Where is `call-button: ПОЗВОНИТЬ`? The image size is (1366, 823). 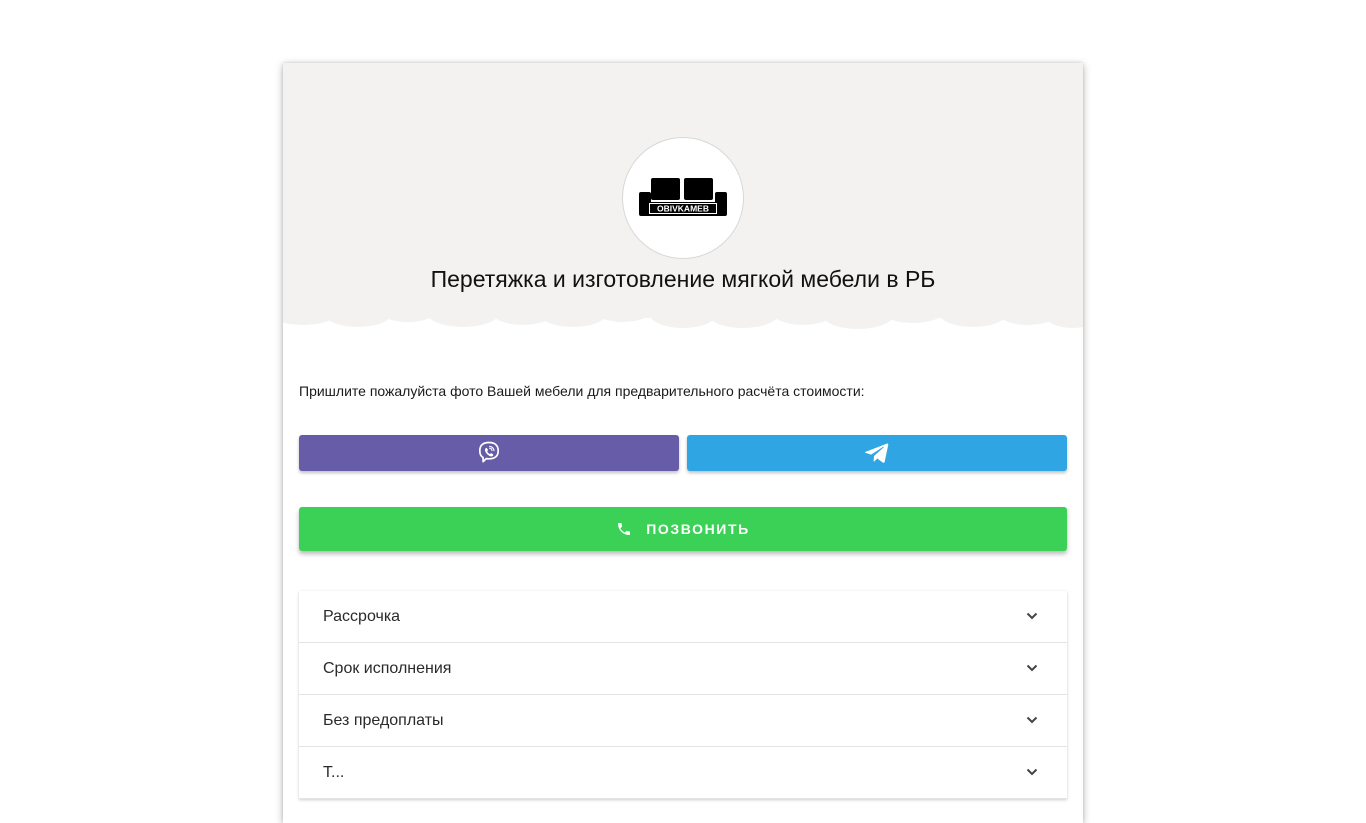
call-button: ПОЗВОНИТЬ is located at coordinates (683, 529).